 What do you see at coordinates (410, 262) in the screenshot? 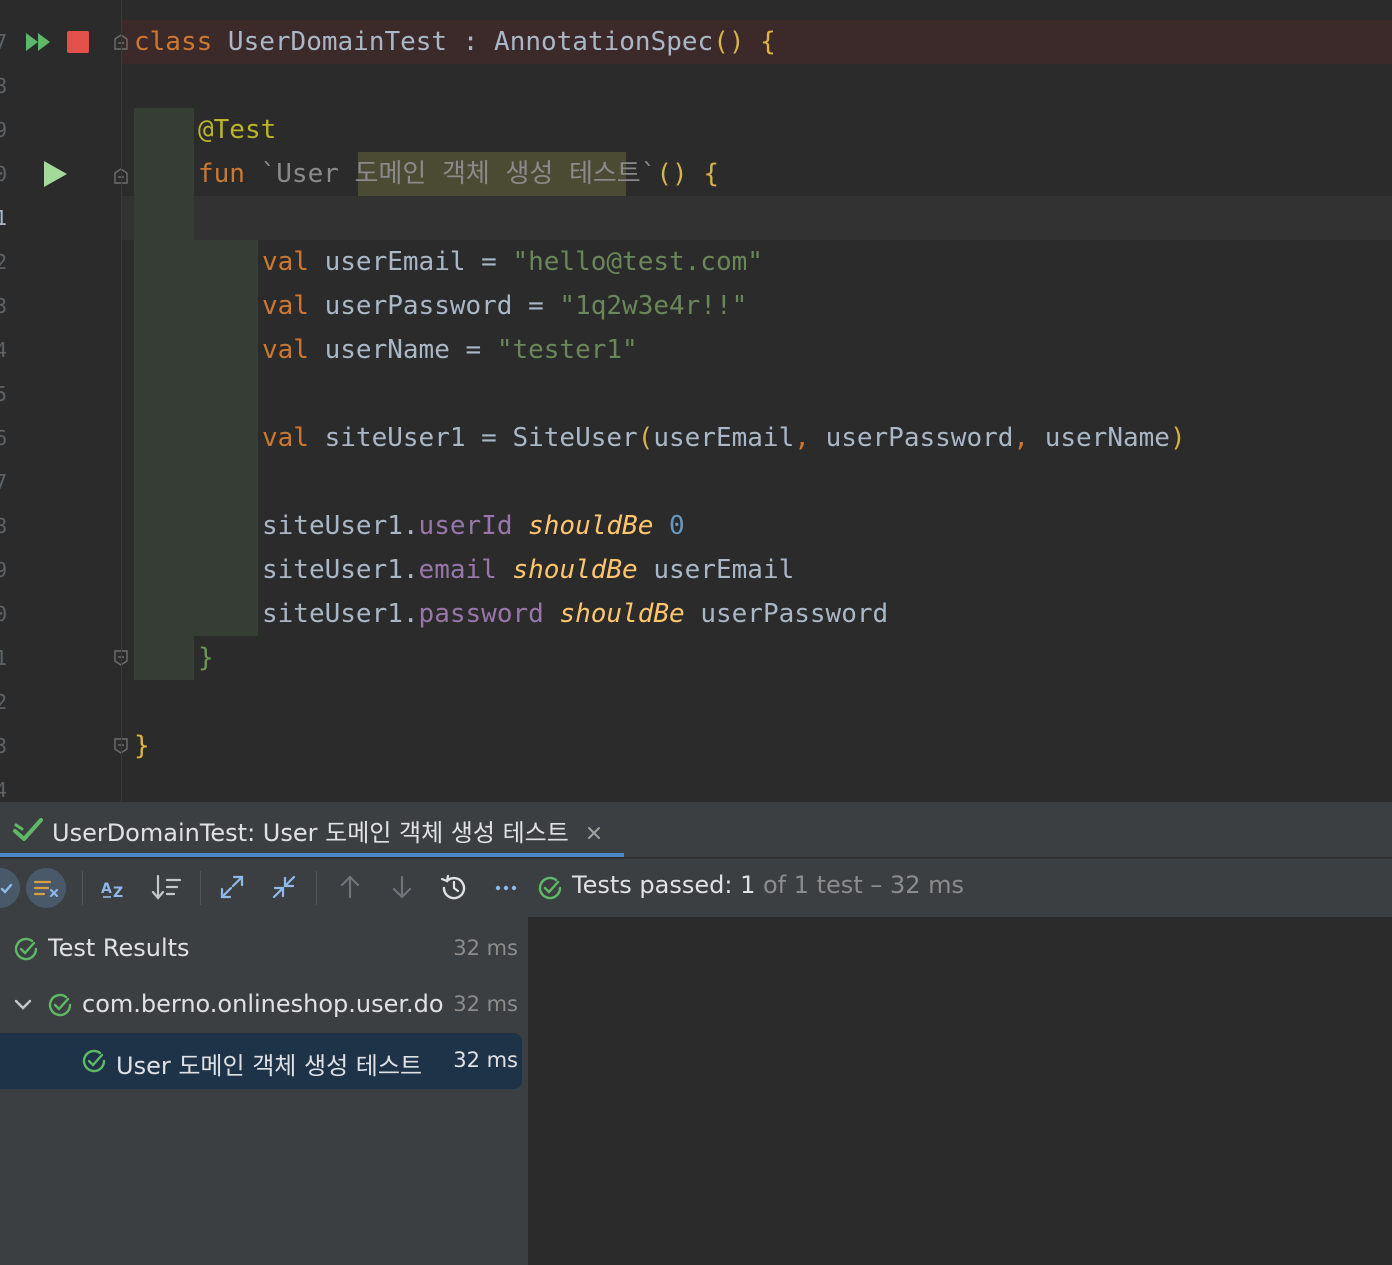
I see `variable-assign: userEmail =` at bounding box center [410, 262].